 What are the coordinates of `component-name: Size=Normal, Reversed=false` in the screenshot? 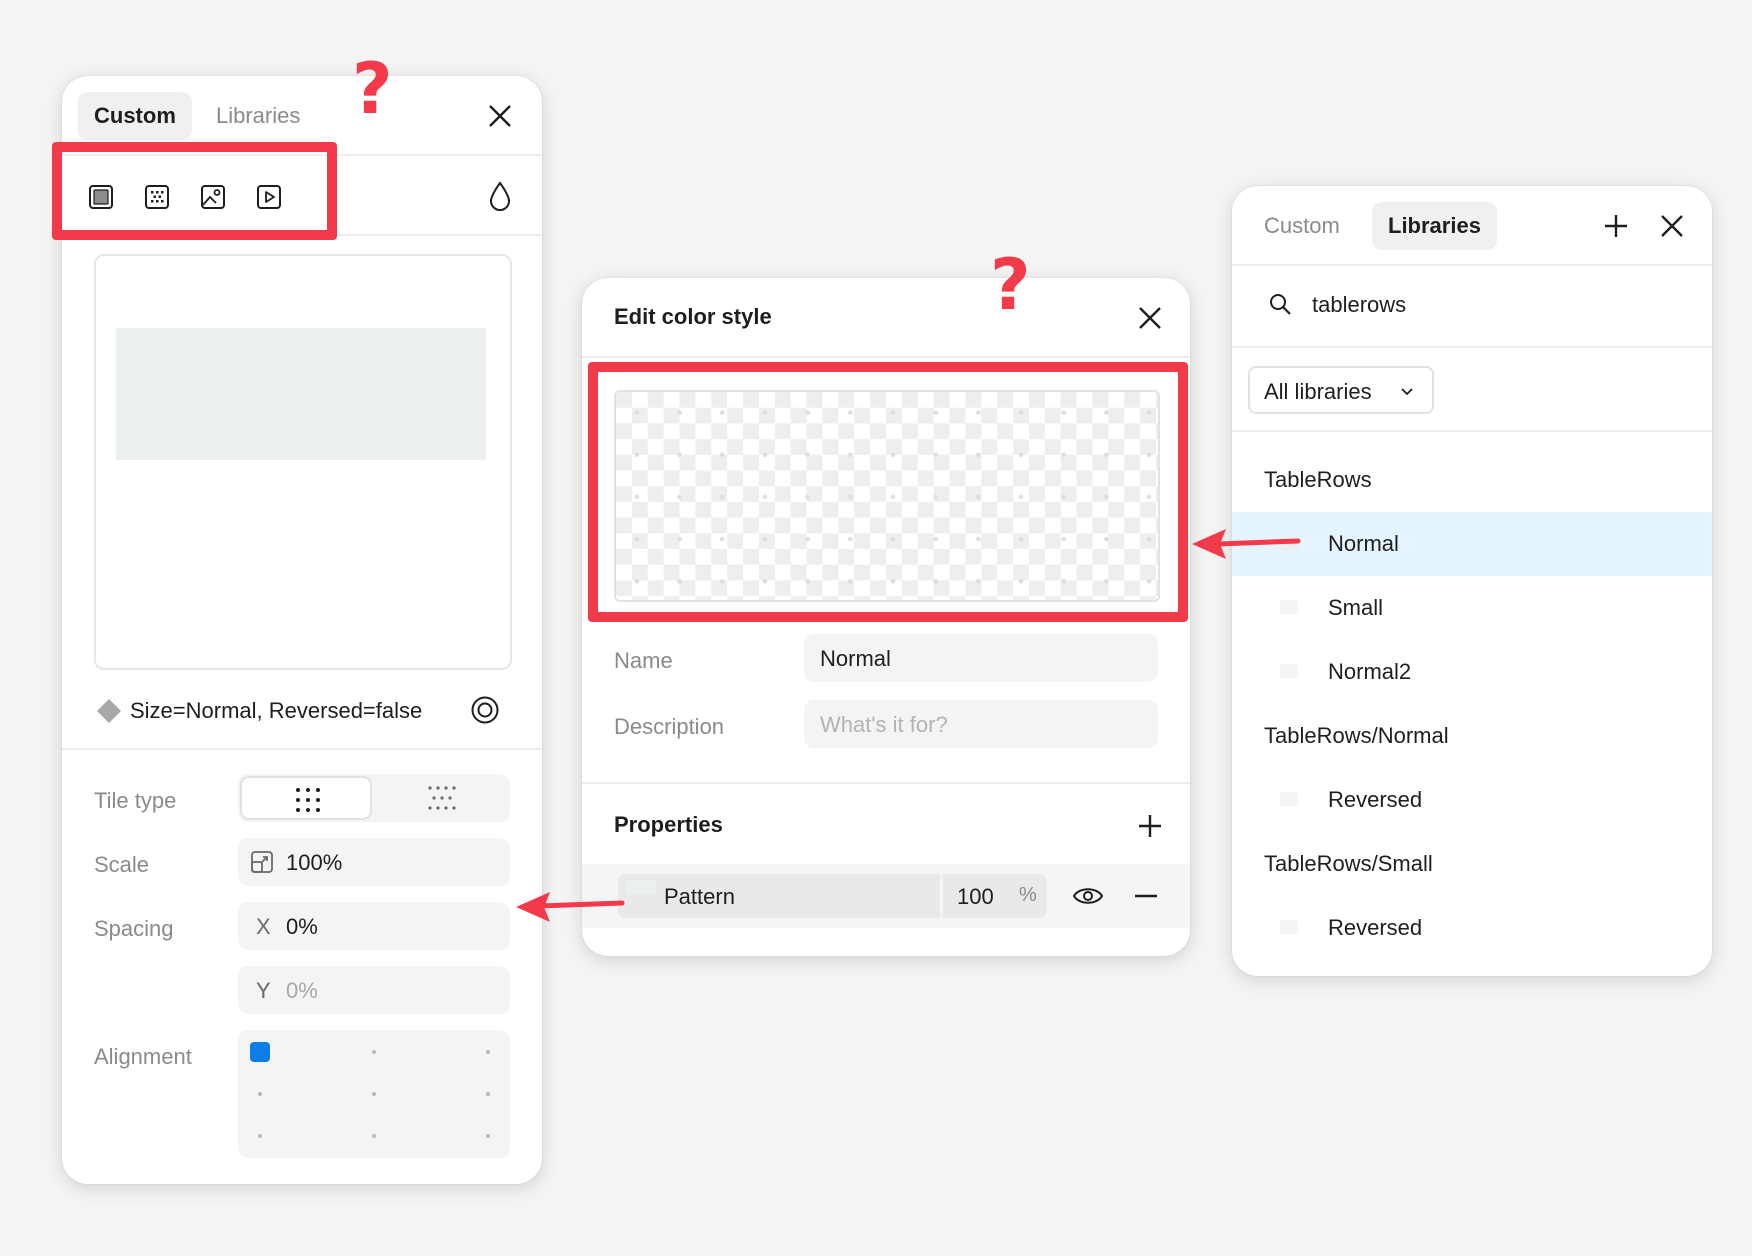 It's located at (276, 710).